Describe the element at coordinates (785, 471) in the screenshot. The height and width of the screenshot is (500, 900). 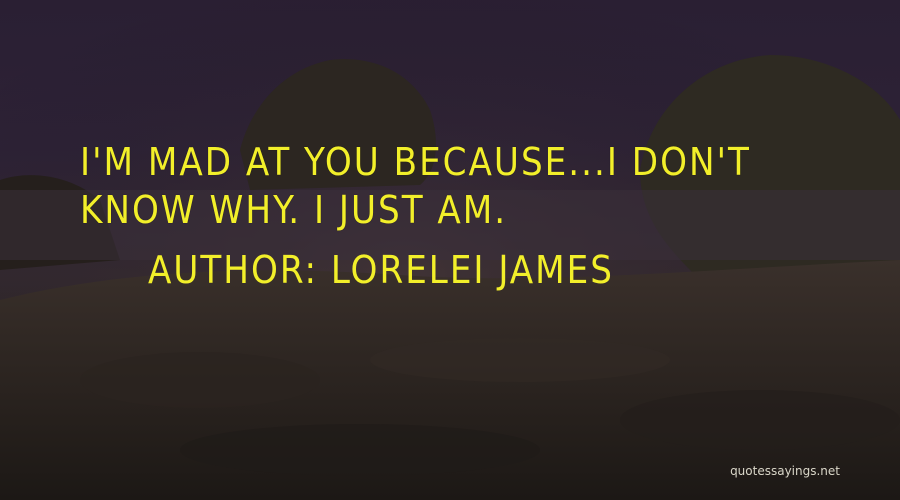
I see `site-watermark: quotessayings.net` at that location.